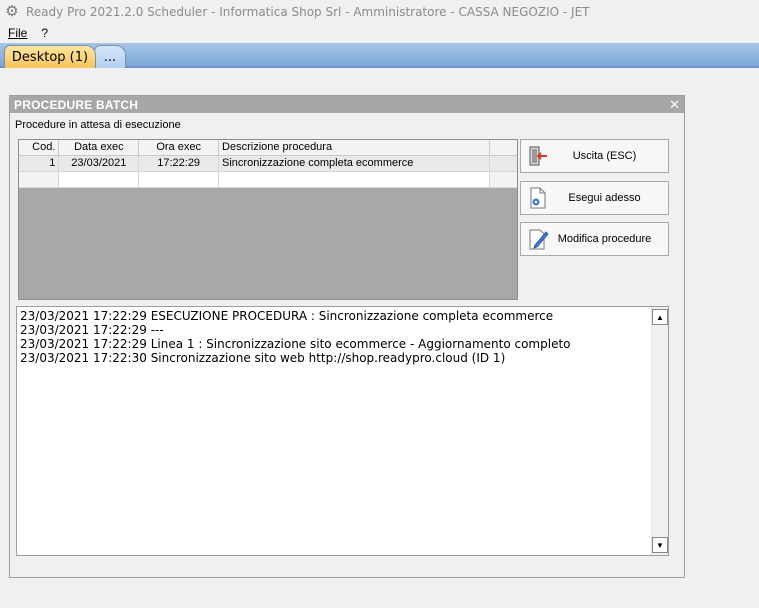 This screenshot has width=759, height=608. What do you see at coordinates (99, 179) in the screenshot?
I see `cell-data-empty` at bounding box center [99, 179].